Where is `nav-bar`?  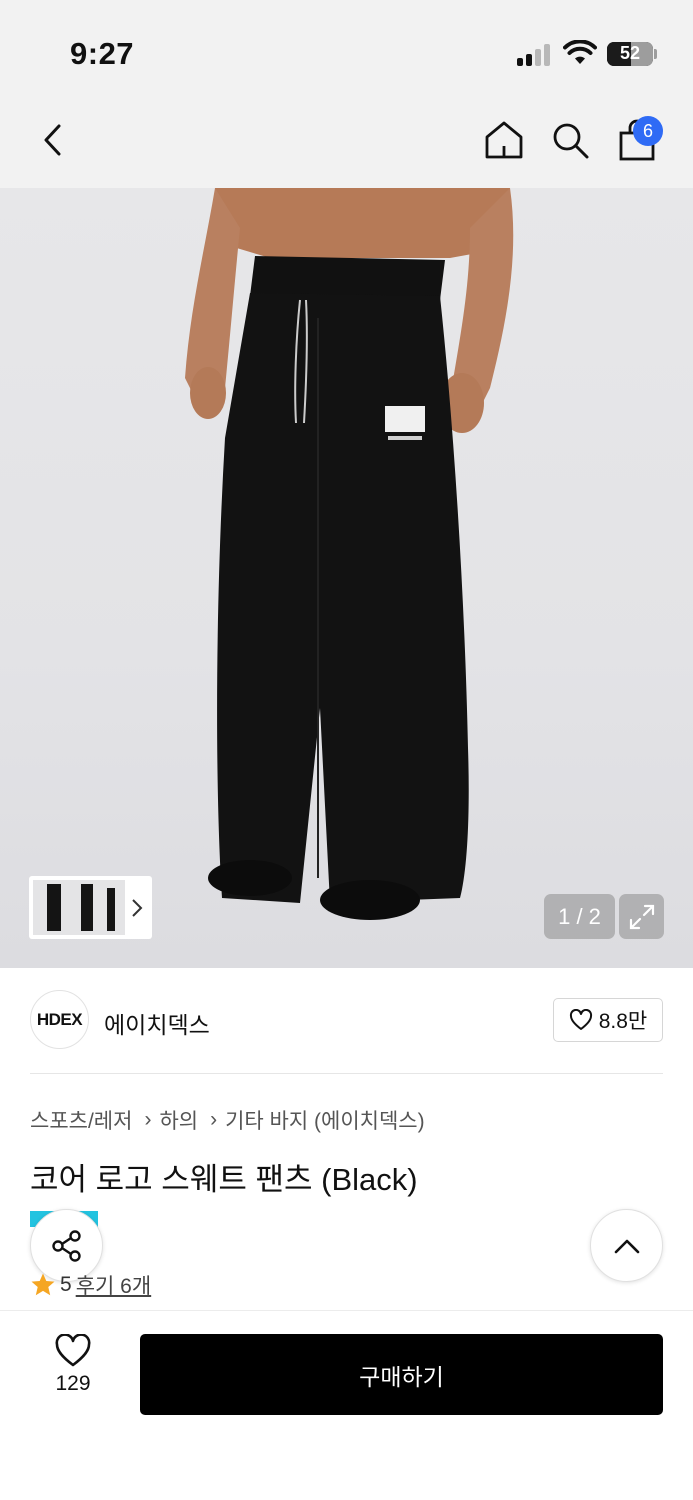
nav-bar is located at coordinates (346, 141).